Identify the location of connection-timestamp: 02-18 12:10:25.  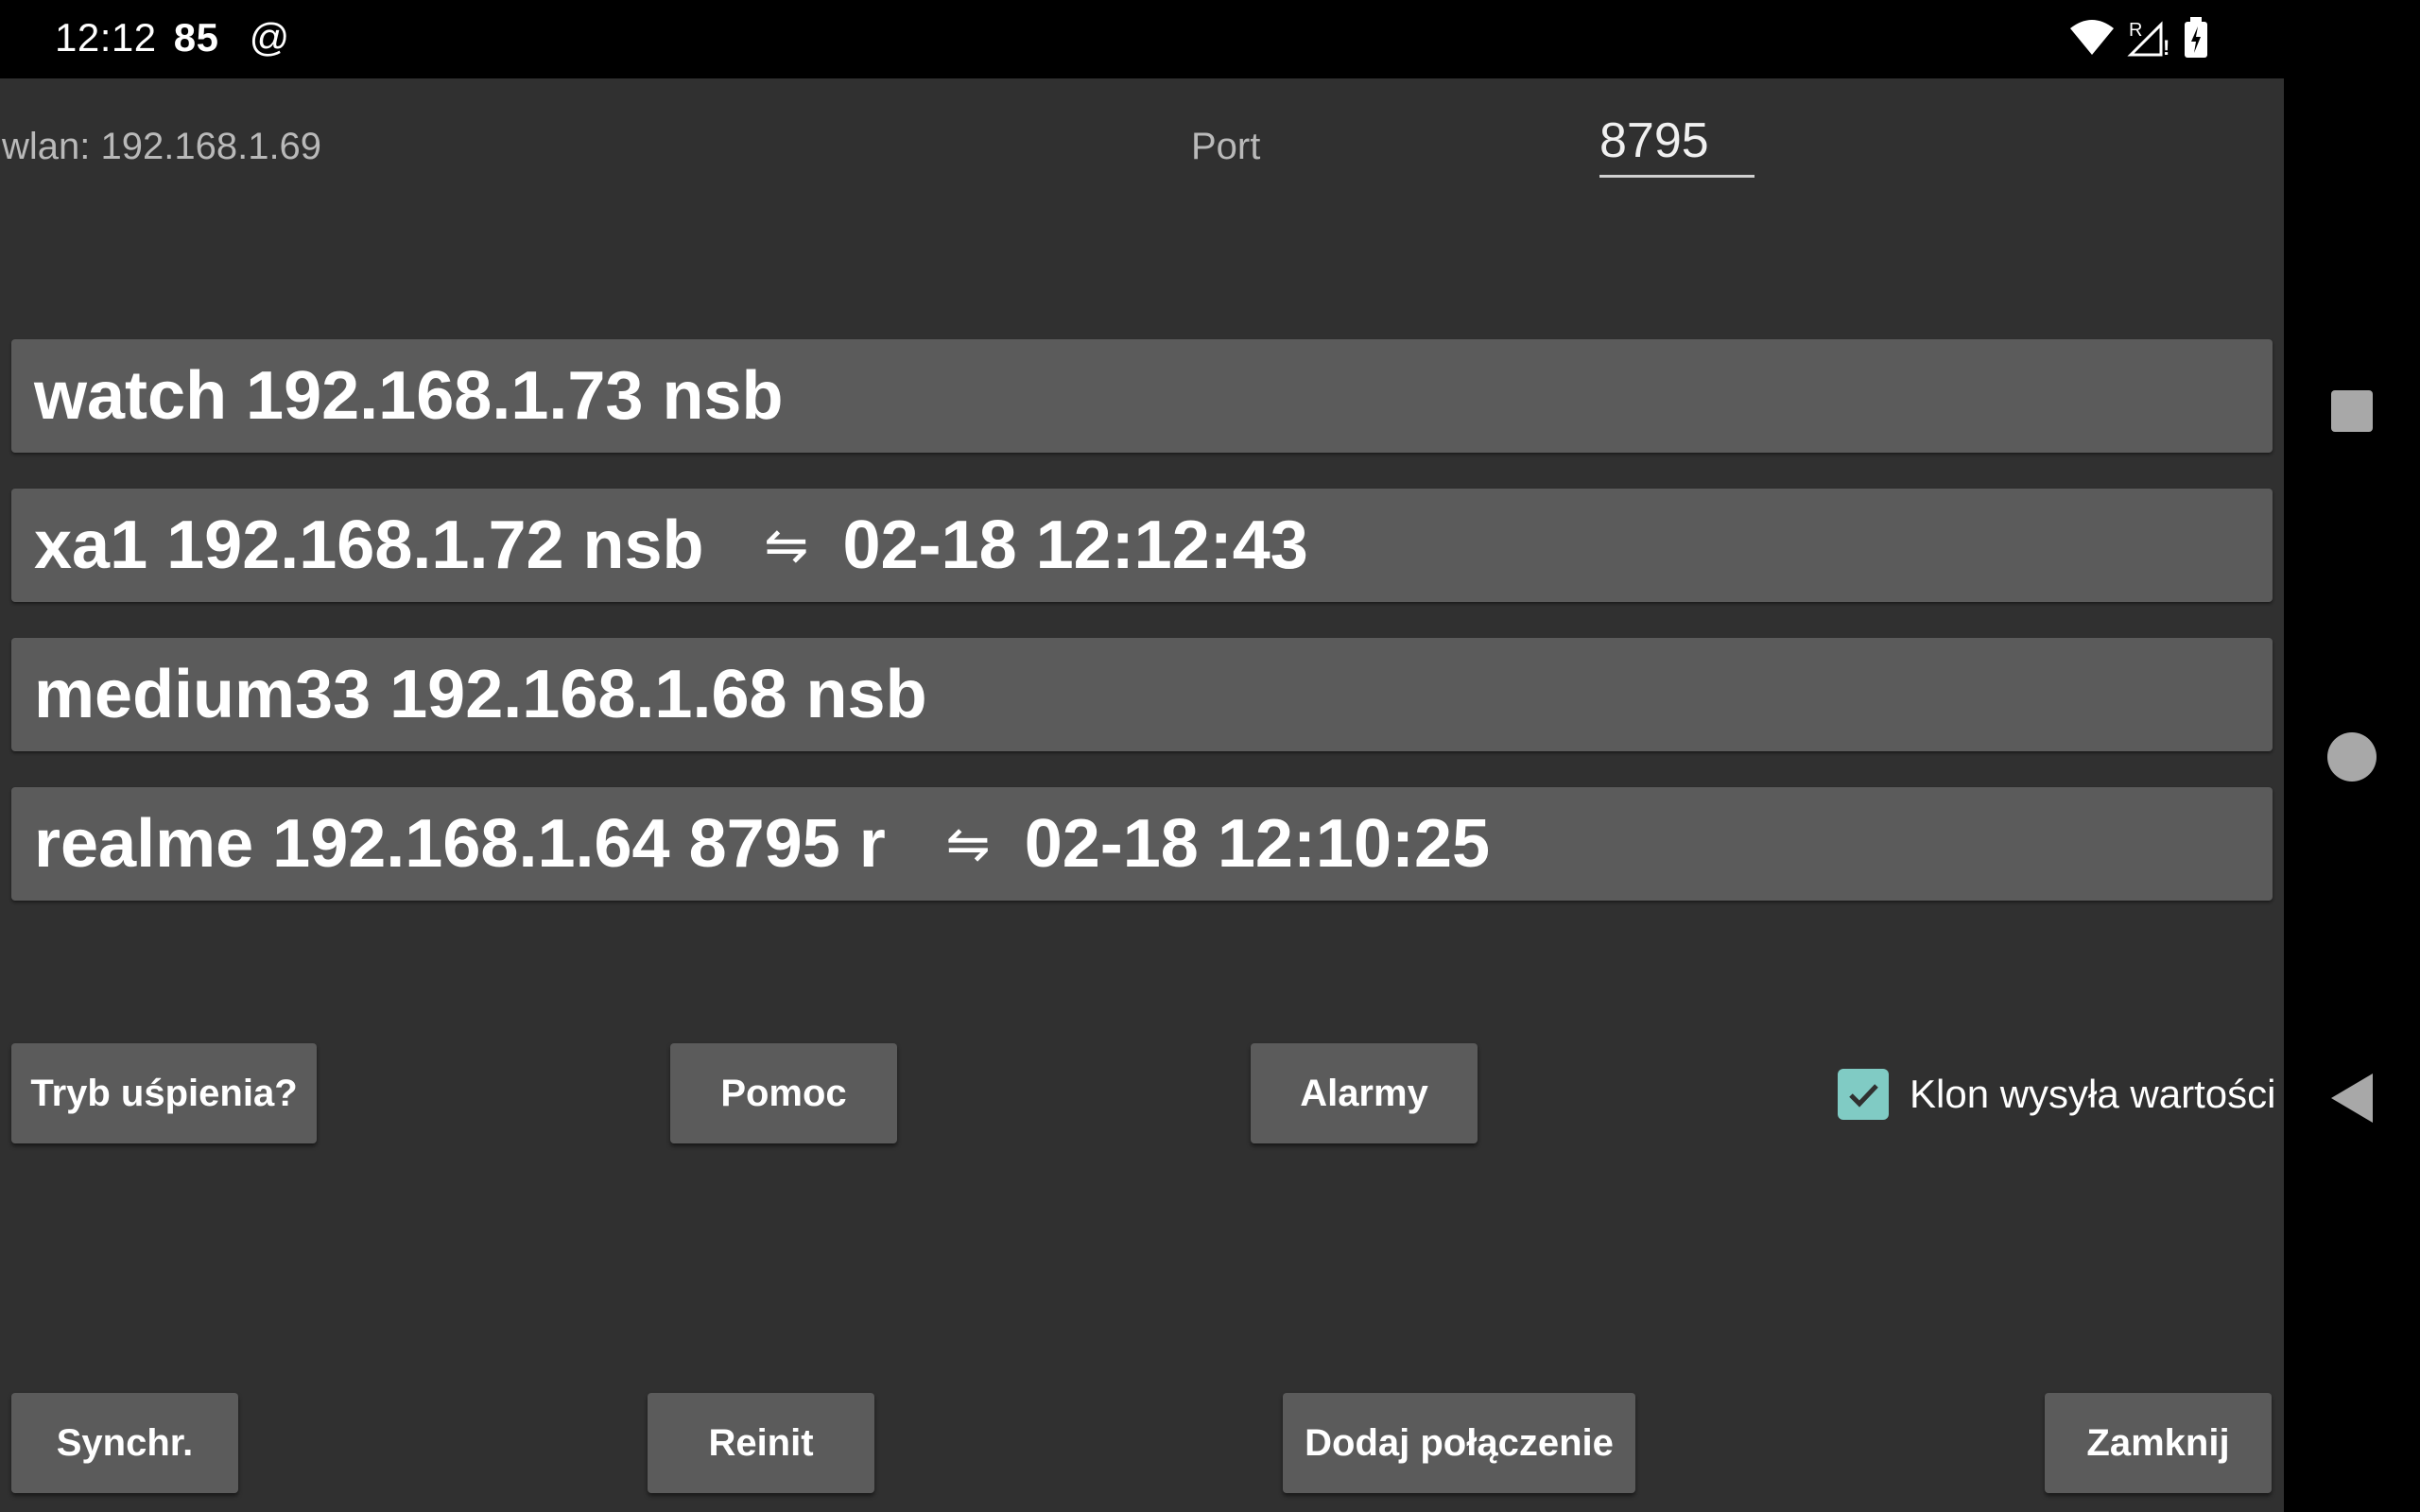
(1257, 844).